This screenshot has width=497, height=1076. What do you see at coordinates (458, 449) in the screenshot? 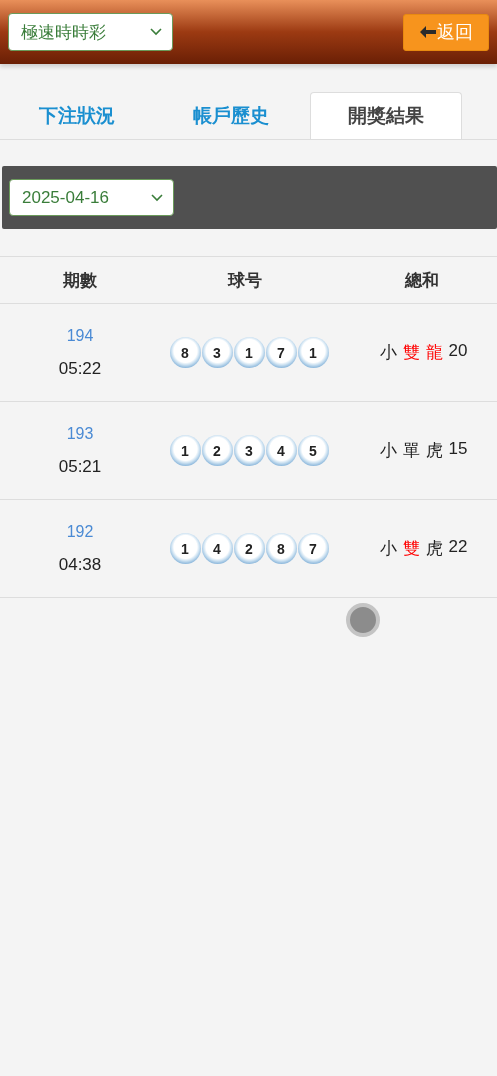
I see `sum-value: 15` at bounding box center [458, 449].